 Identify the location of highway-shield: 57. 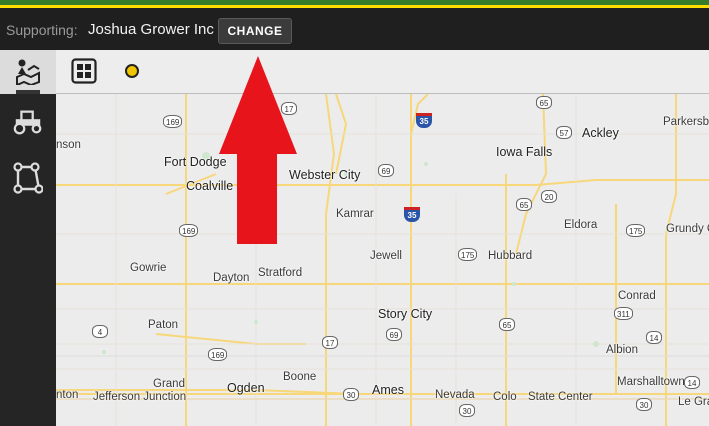
(564, 132).